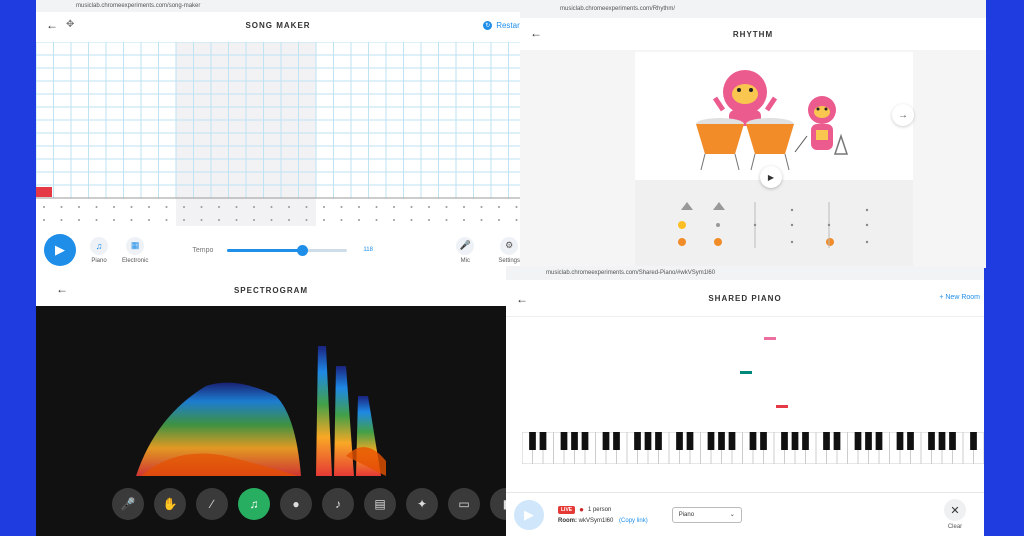 The image size is (1024, 536). I want to click on keyboard-icon: ▤, so click(380, 504).